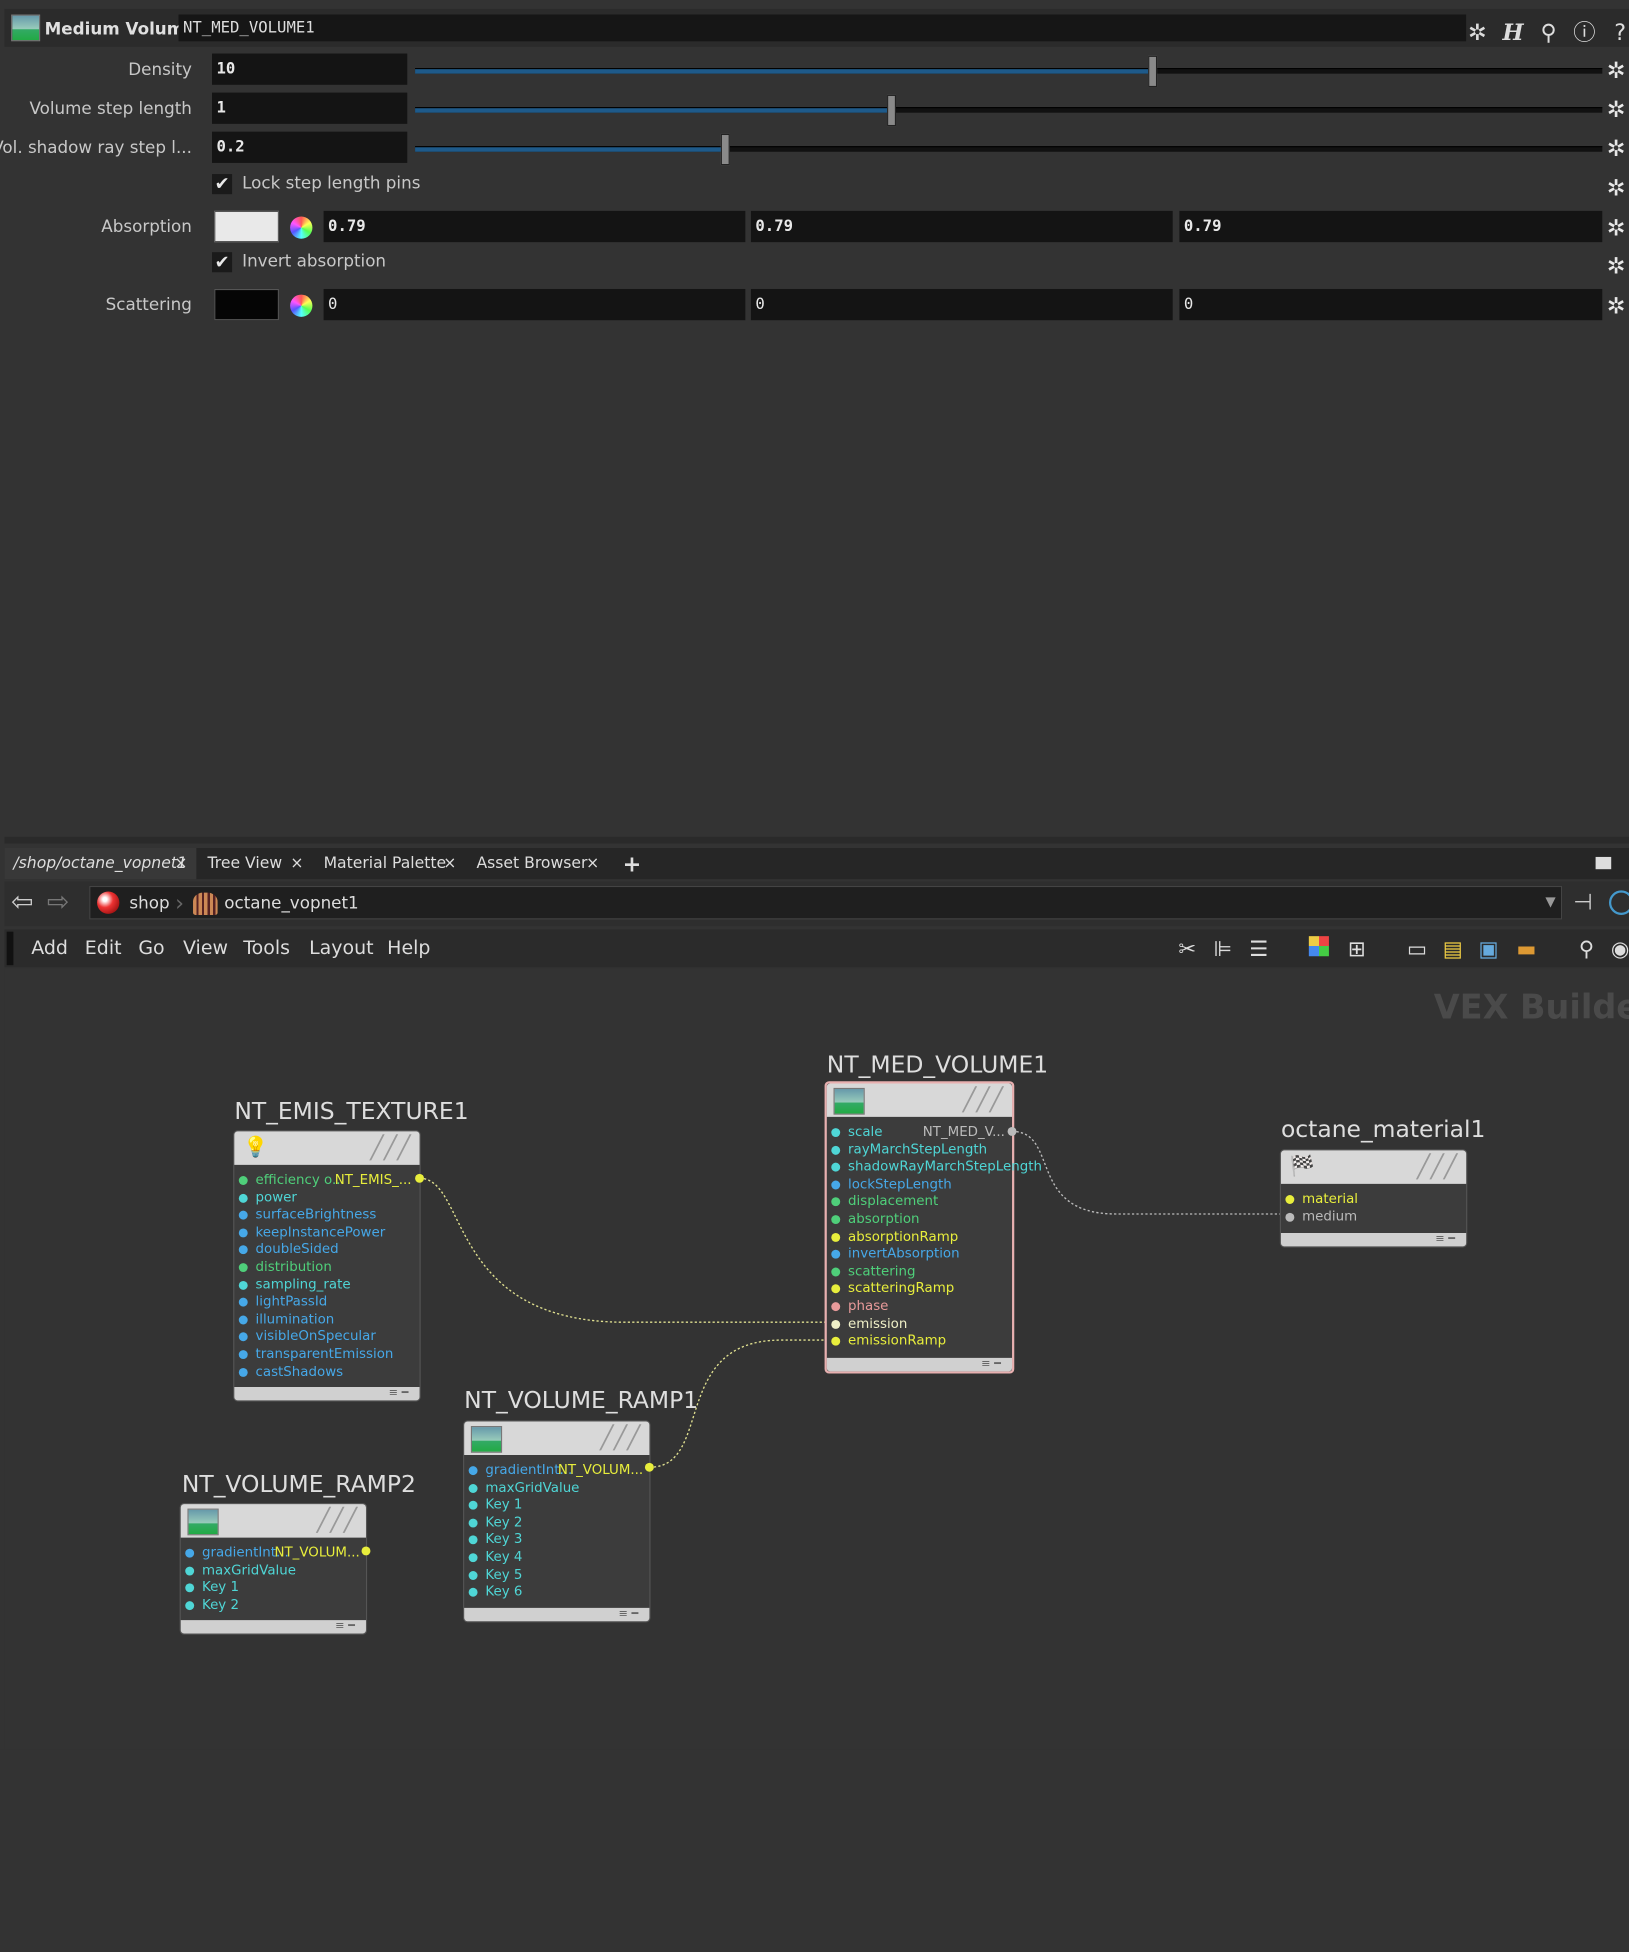 Image resolution: width=1629 pixels, height=1952 pixels. What do you see at coordinates (10, 948) in the screenshot?
I see `menubar-grip` at bounding box center [10, 948].